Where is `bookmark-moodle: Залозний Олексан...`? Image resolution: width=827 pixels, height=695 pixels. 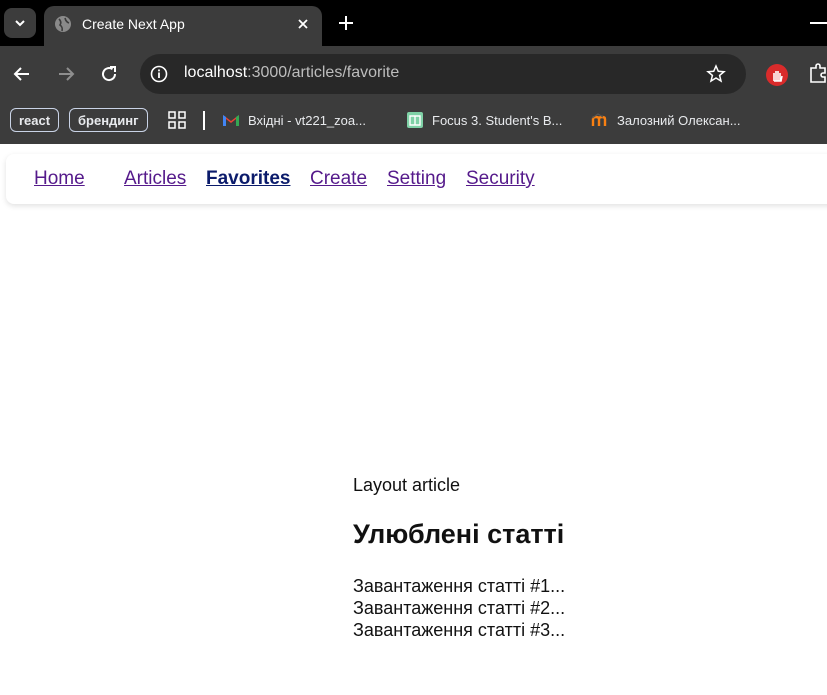 bookmark-moodle: Залозний Олексан... is located at coordinates (666, 120).